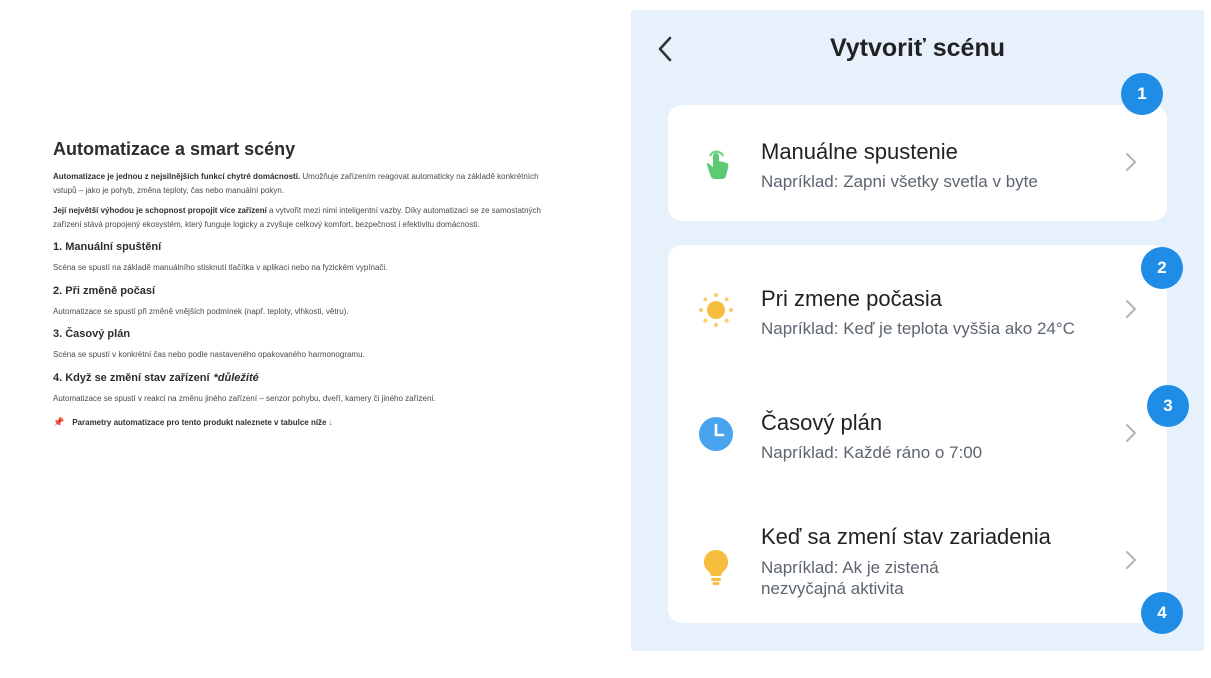 The height and width of the screenshot is (678, 1211). I want to click on sun-icon, so click(716, 310).